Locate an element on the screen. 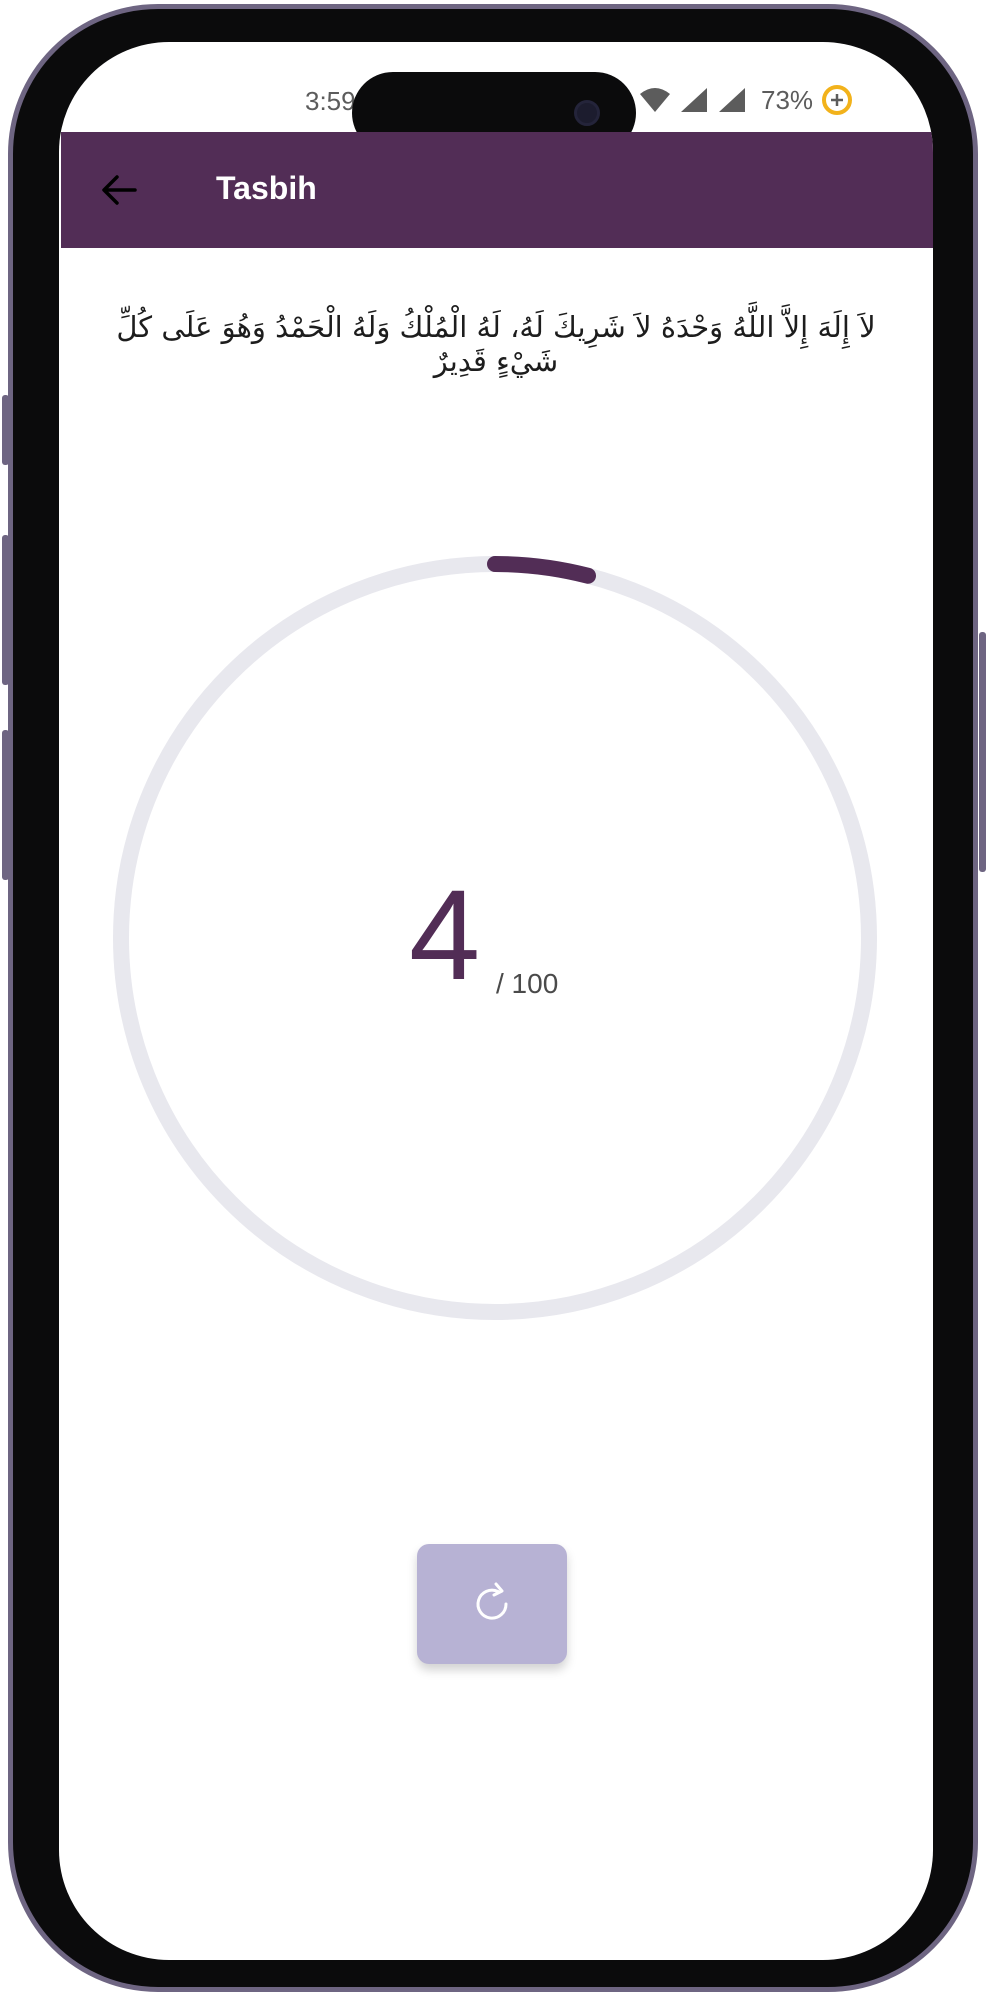  refresh-icon is located at coordinates (492, 1601).